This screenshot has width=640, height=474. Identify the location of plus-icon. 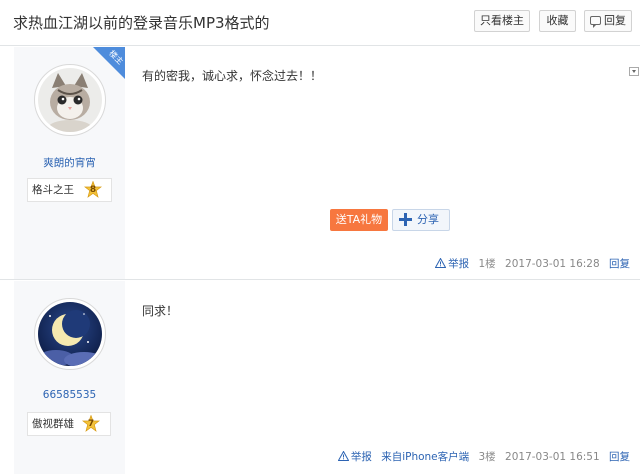
(405, 219).